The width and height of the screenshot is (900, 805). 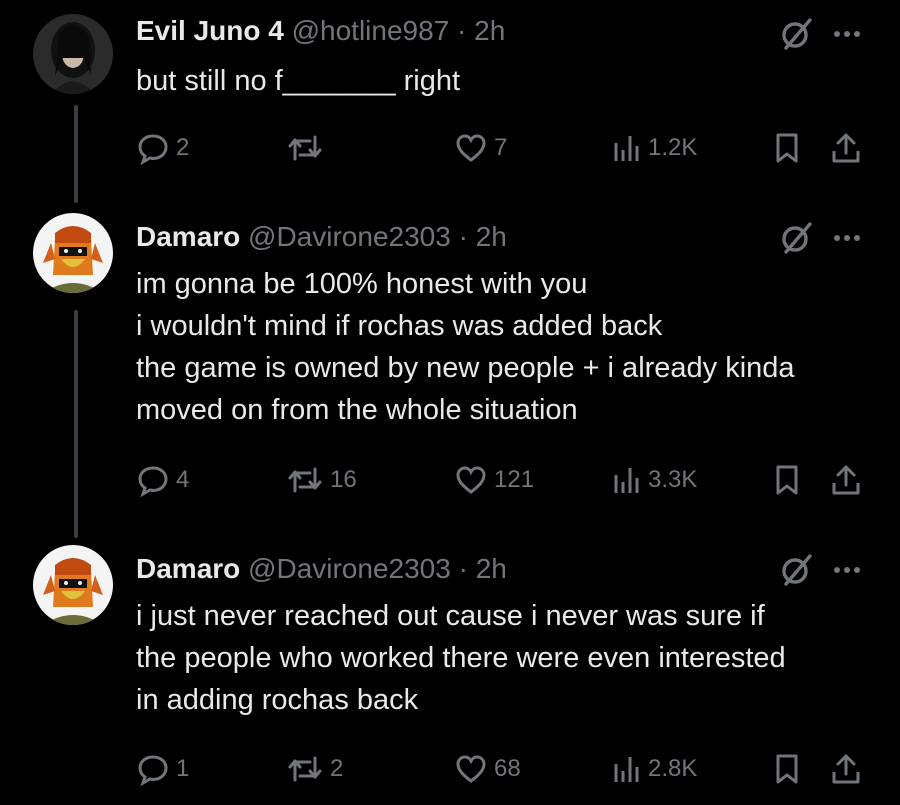 I want to click on repost-button: 2, so click(x=314, y=769).